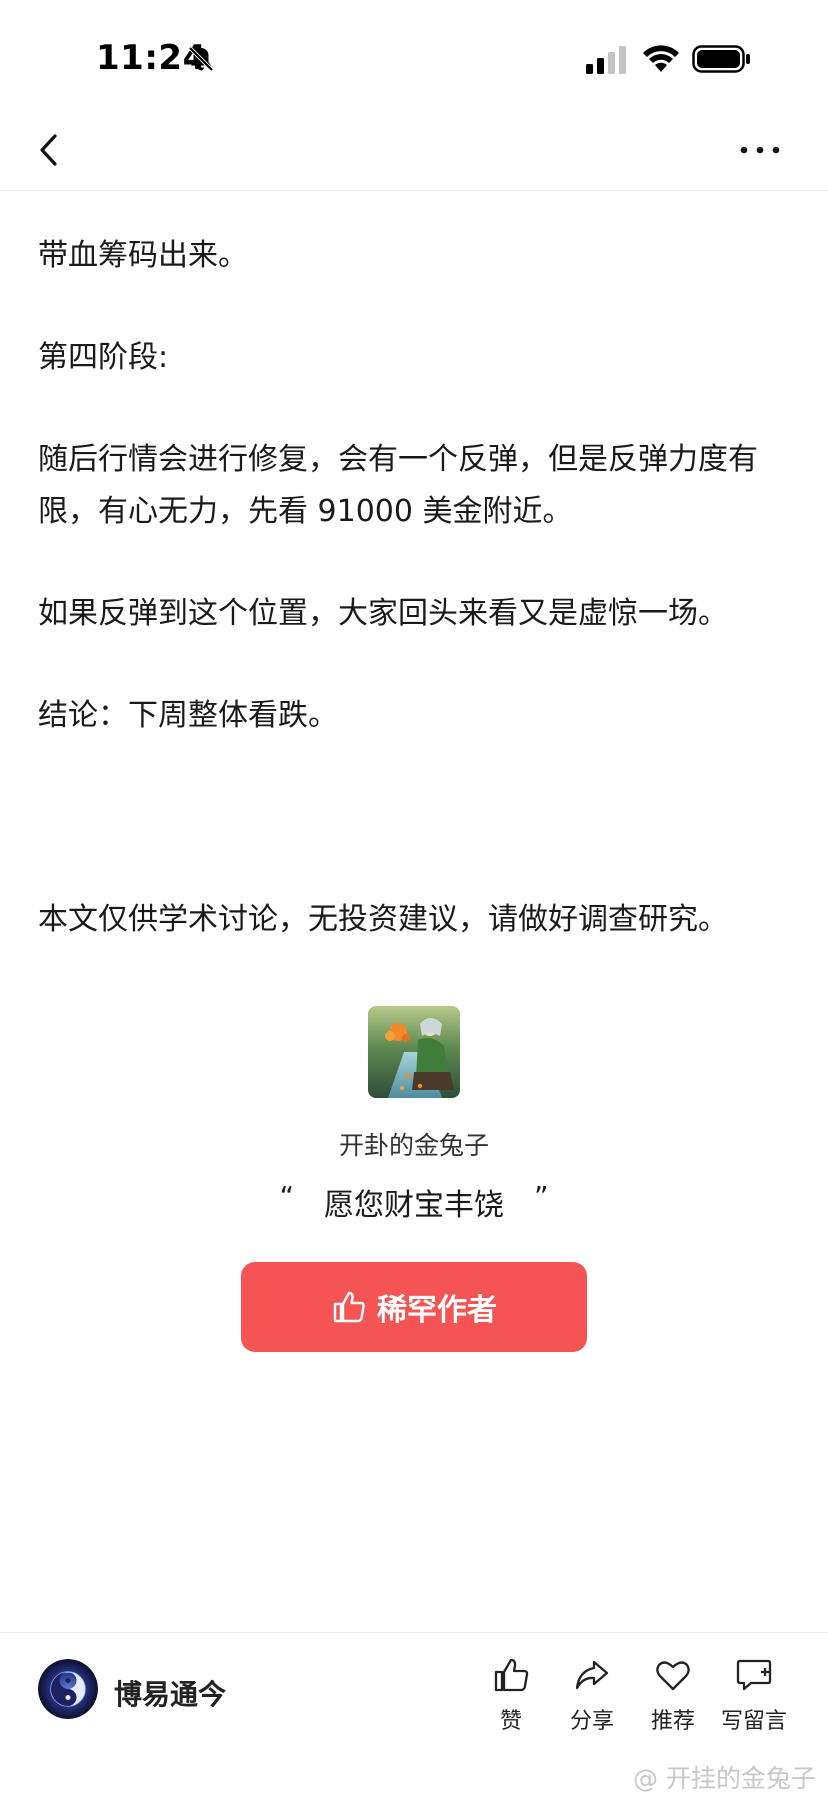 The image size is (828, 1801). Describe the element at coordinates (592, 1675) in the screenshot. I see `share-icon` at that location.